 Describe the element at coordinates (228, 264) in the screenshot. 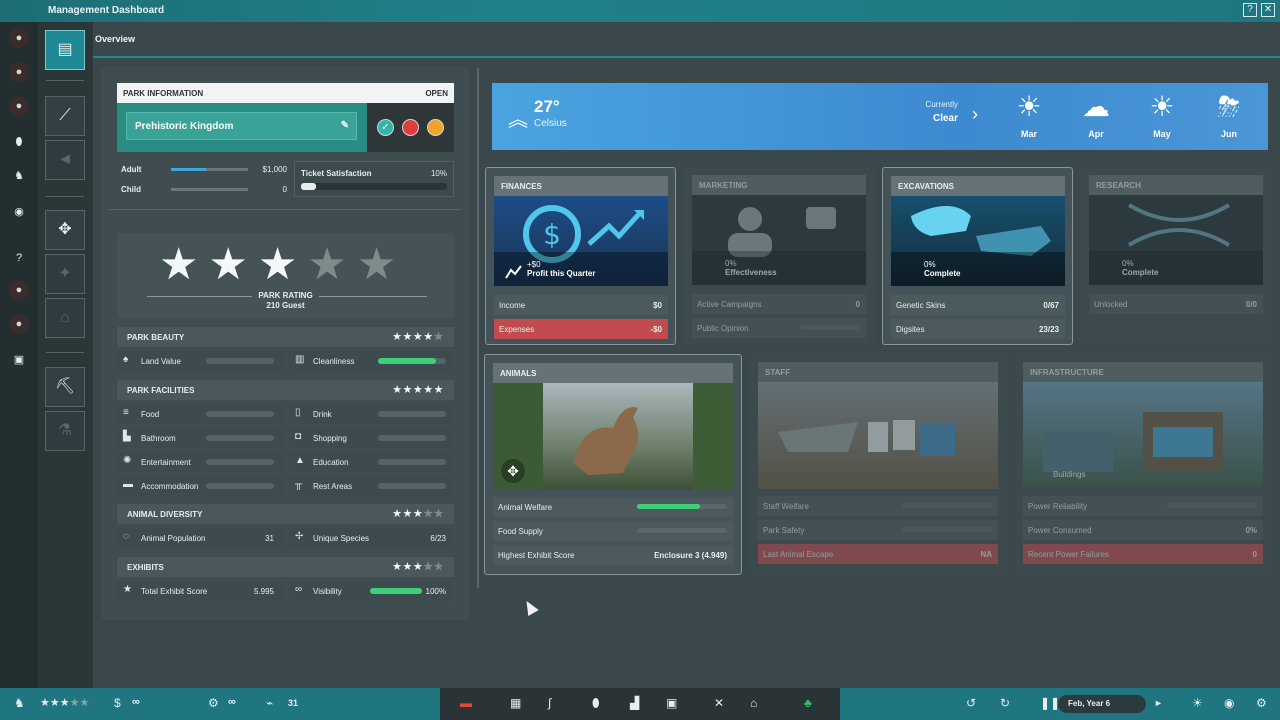

I see `star-icon: ★` at that location.